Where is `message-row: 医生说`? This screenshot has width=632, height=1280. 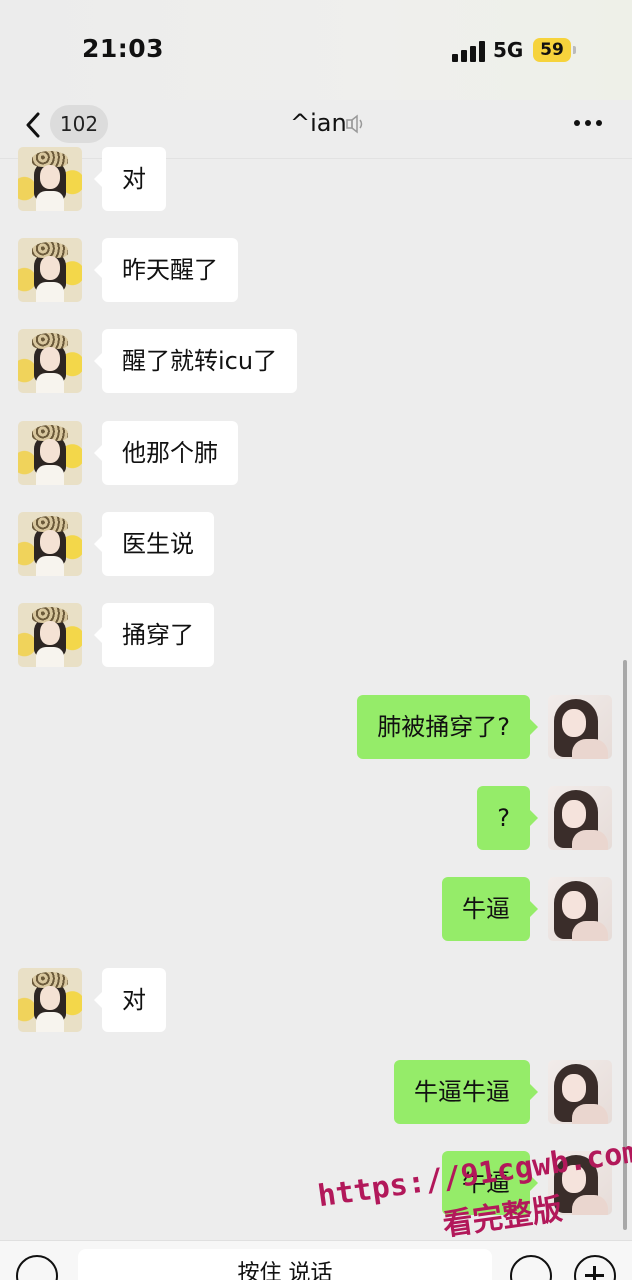 message-row: 医生说 is located at coordinates (316, 545).